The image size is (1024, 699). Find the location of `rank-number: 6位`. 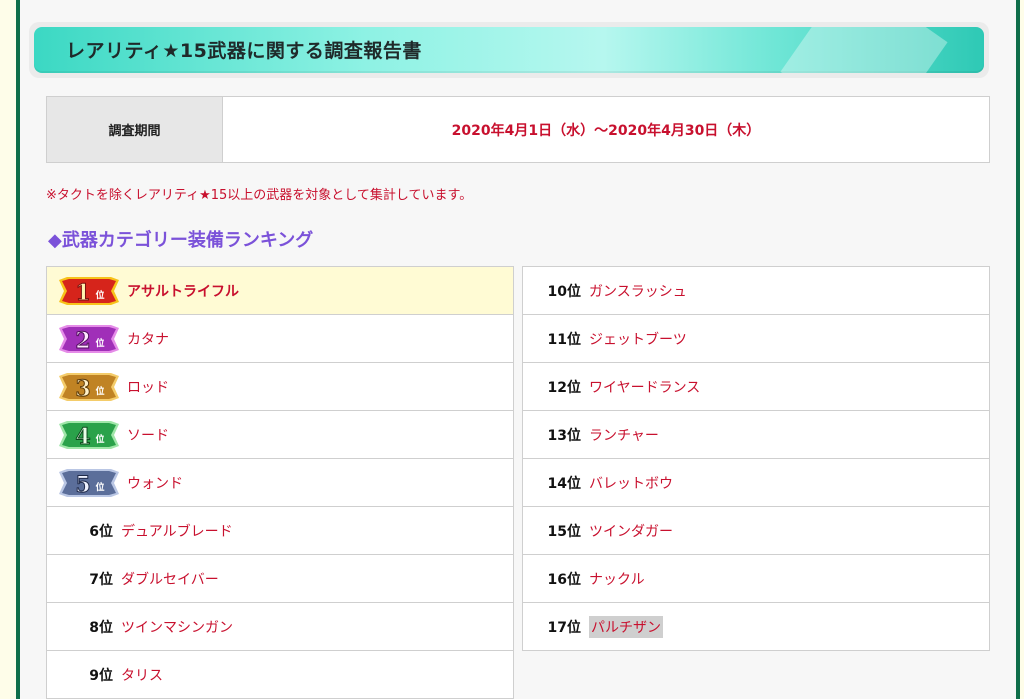

rank-number: 6位 is located at coordinates (101, 531).